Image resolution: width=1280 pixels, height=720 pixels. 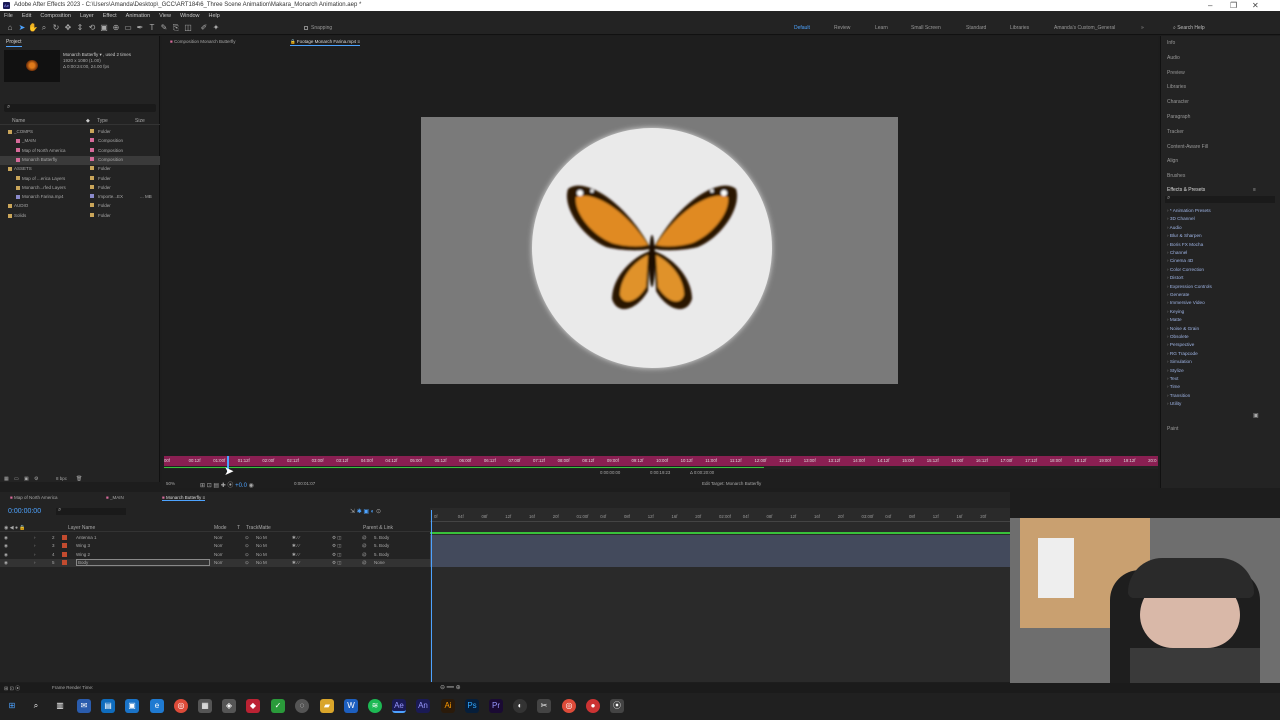 What do you see at coordinates (1175, 311) in the screenshot?
I see `effect-category: › Keying` at bounding box center [1175, 311].